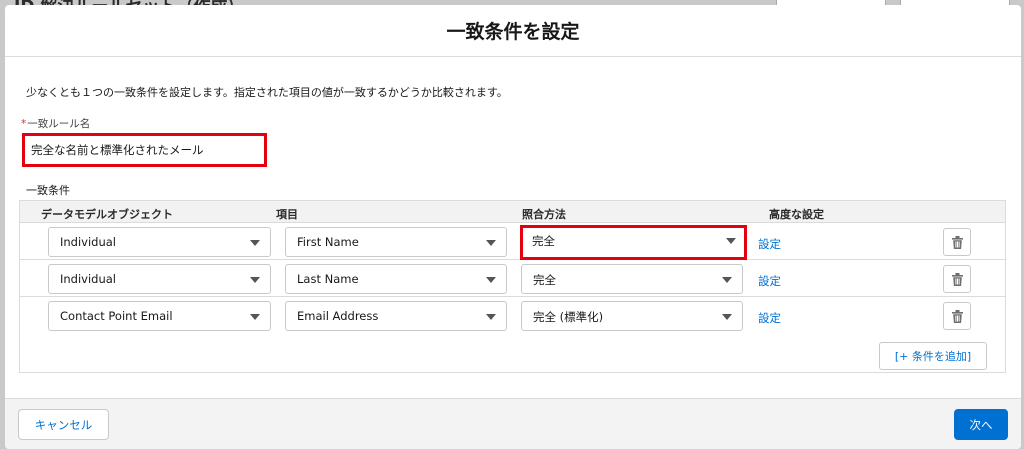 This screenshot has height=449, width=1024. What do you see at coordinates (632, 316) in the screenshot?
I see `method-select: 完全 (標準化)` at bounding box center [632, 316].